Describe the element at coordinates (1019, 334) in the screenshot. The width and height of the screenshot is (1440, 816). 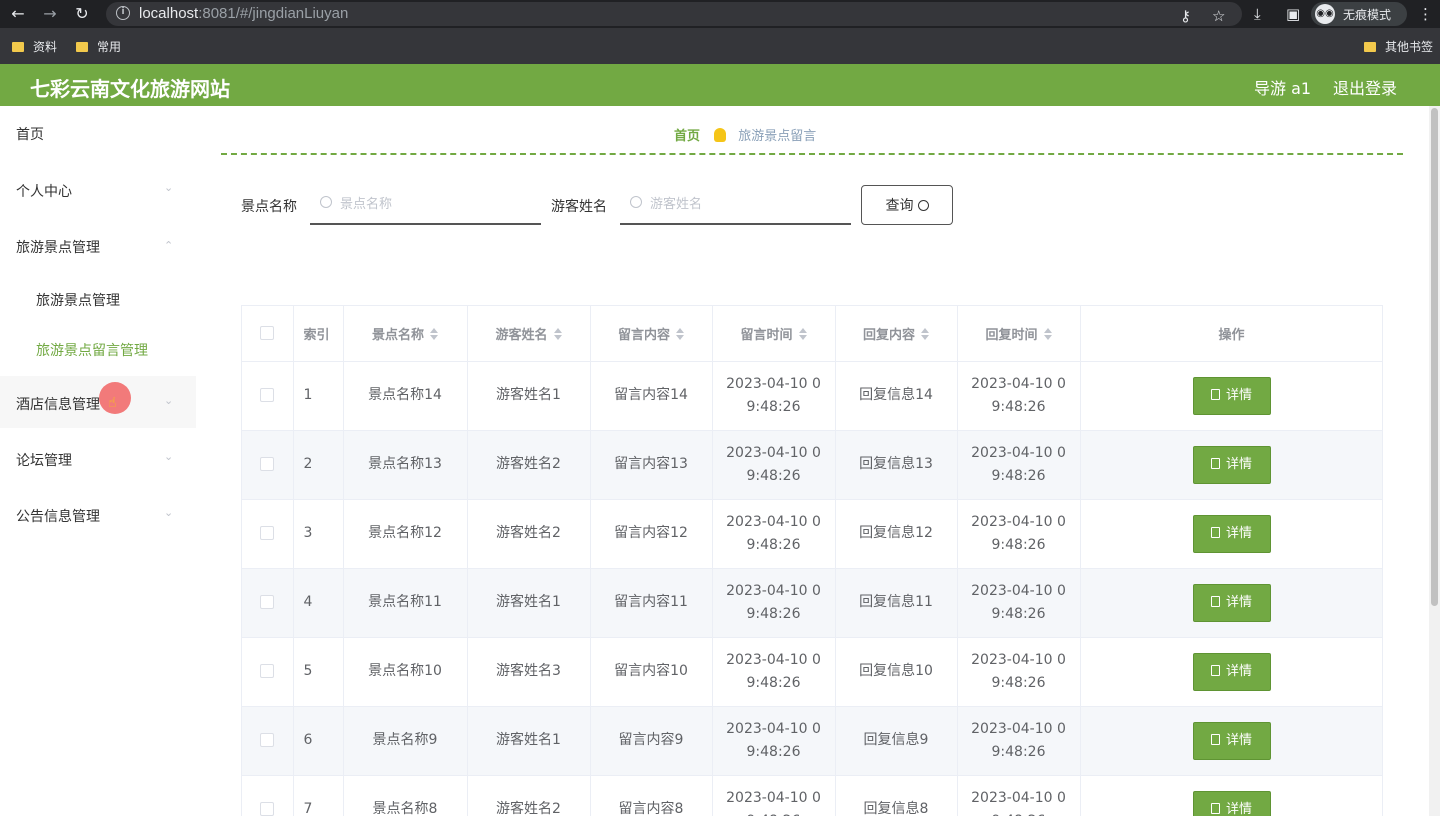
I see `column-header-reply-time: 回复时间` at that location.